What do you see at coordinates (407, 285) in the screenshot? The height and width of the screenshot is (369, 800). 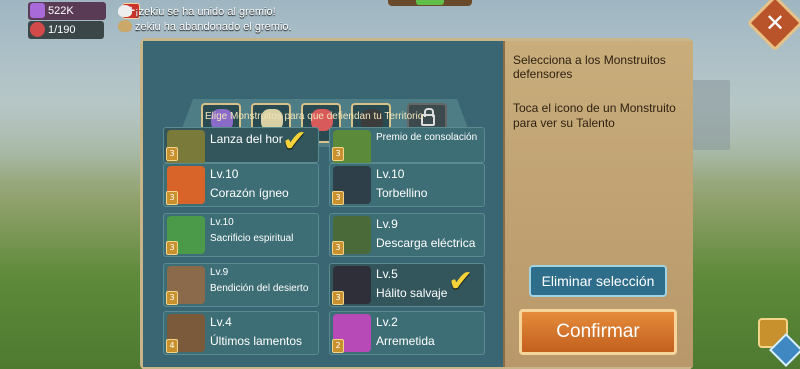 I see `monster-card: 3 Lv.5 Hálito salvaje ✔` at bounding box center [407, 285].